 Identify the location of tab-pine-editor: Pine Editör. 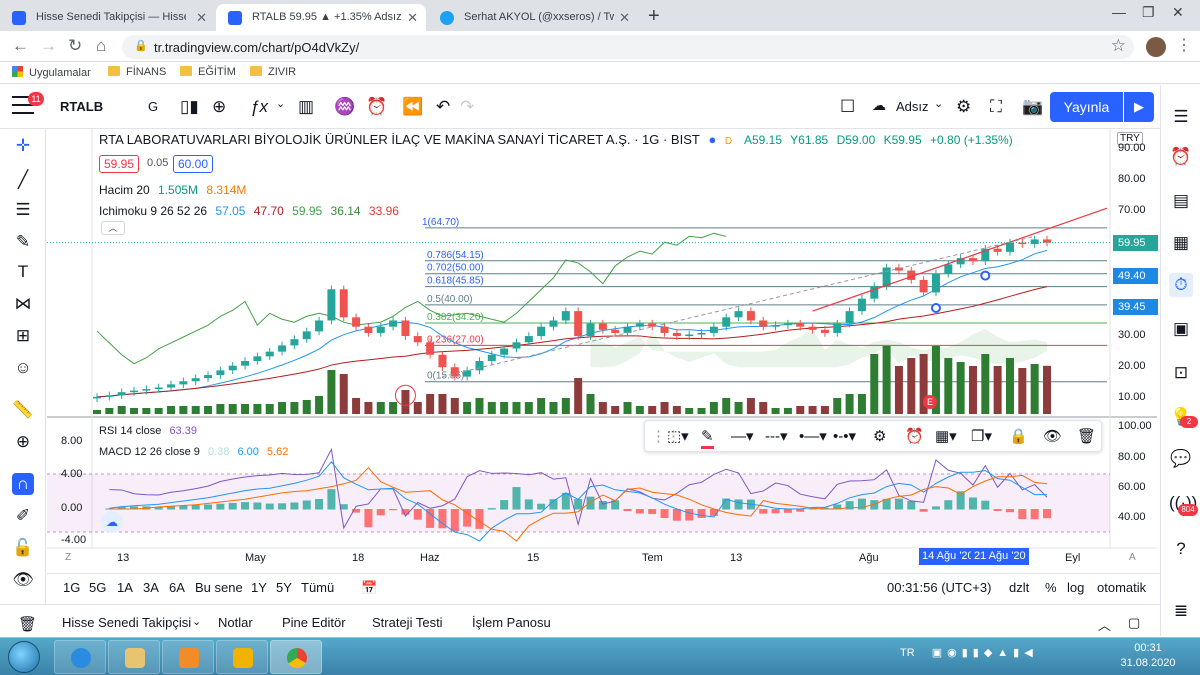
(314, 622).